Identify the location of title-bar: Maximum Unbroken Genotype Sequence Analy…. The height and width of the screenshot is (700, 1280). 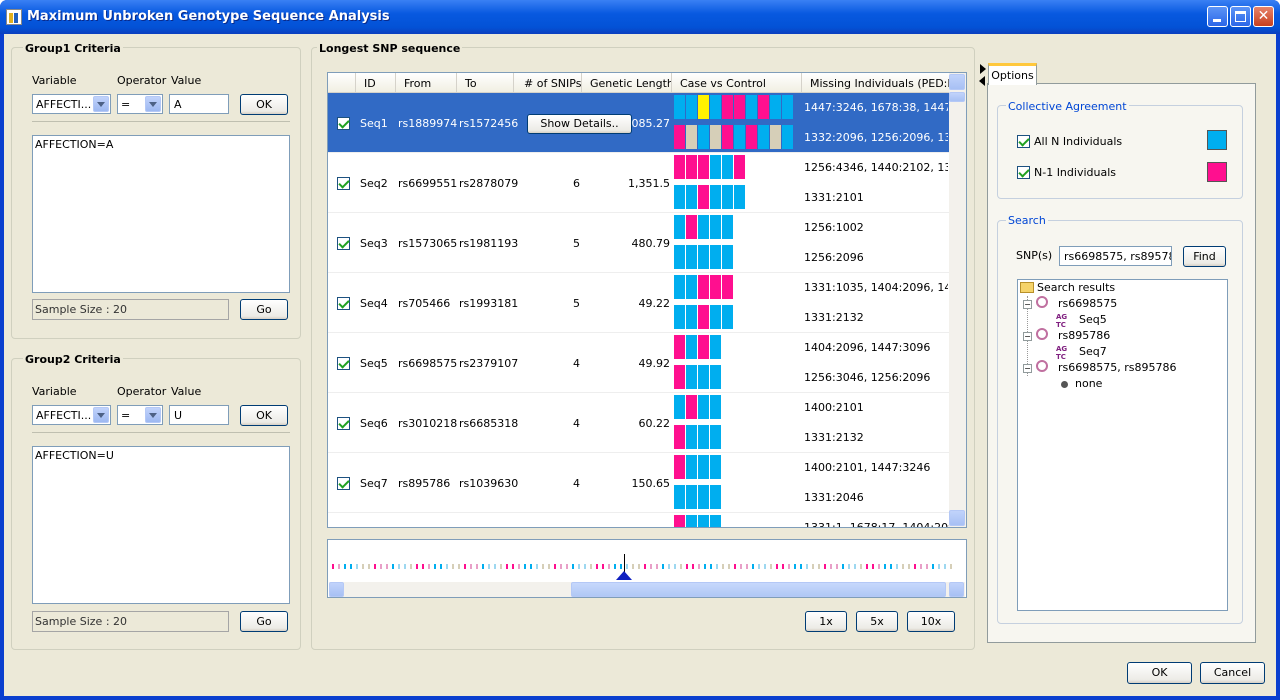
(640, 17).